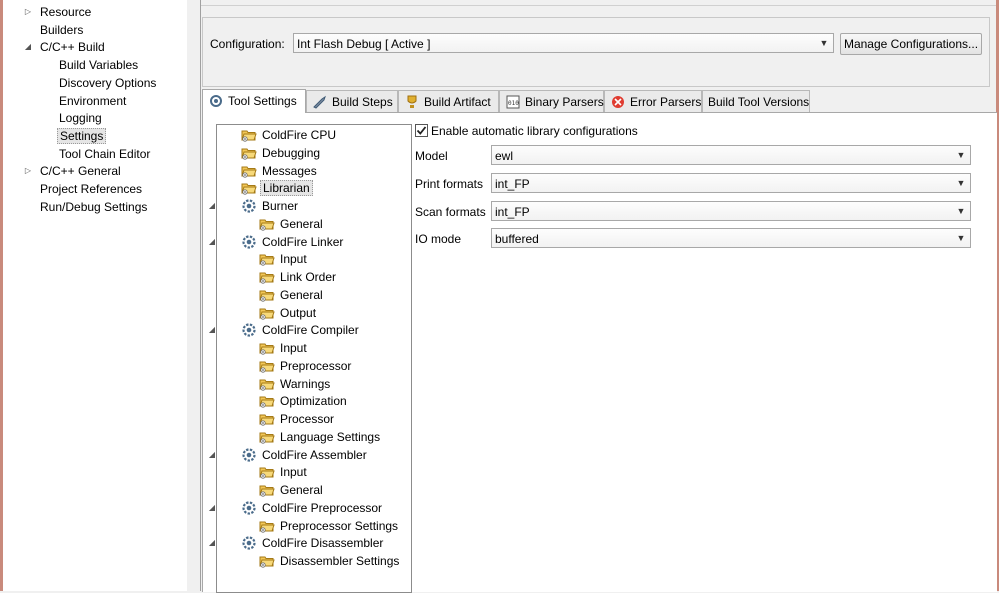  I want to click on property-item: Builders, so click(61, 30).